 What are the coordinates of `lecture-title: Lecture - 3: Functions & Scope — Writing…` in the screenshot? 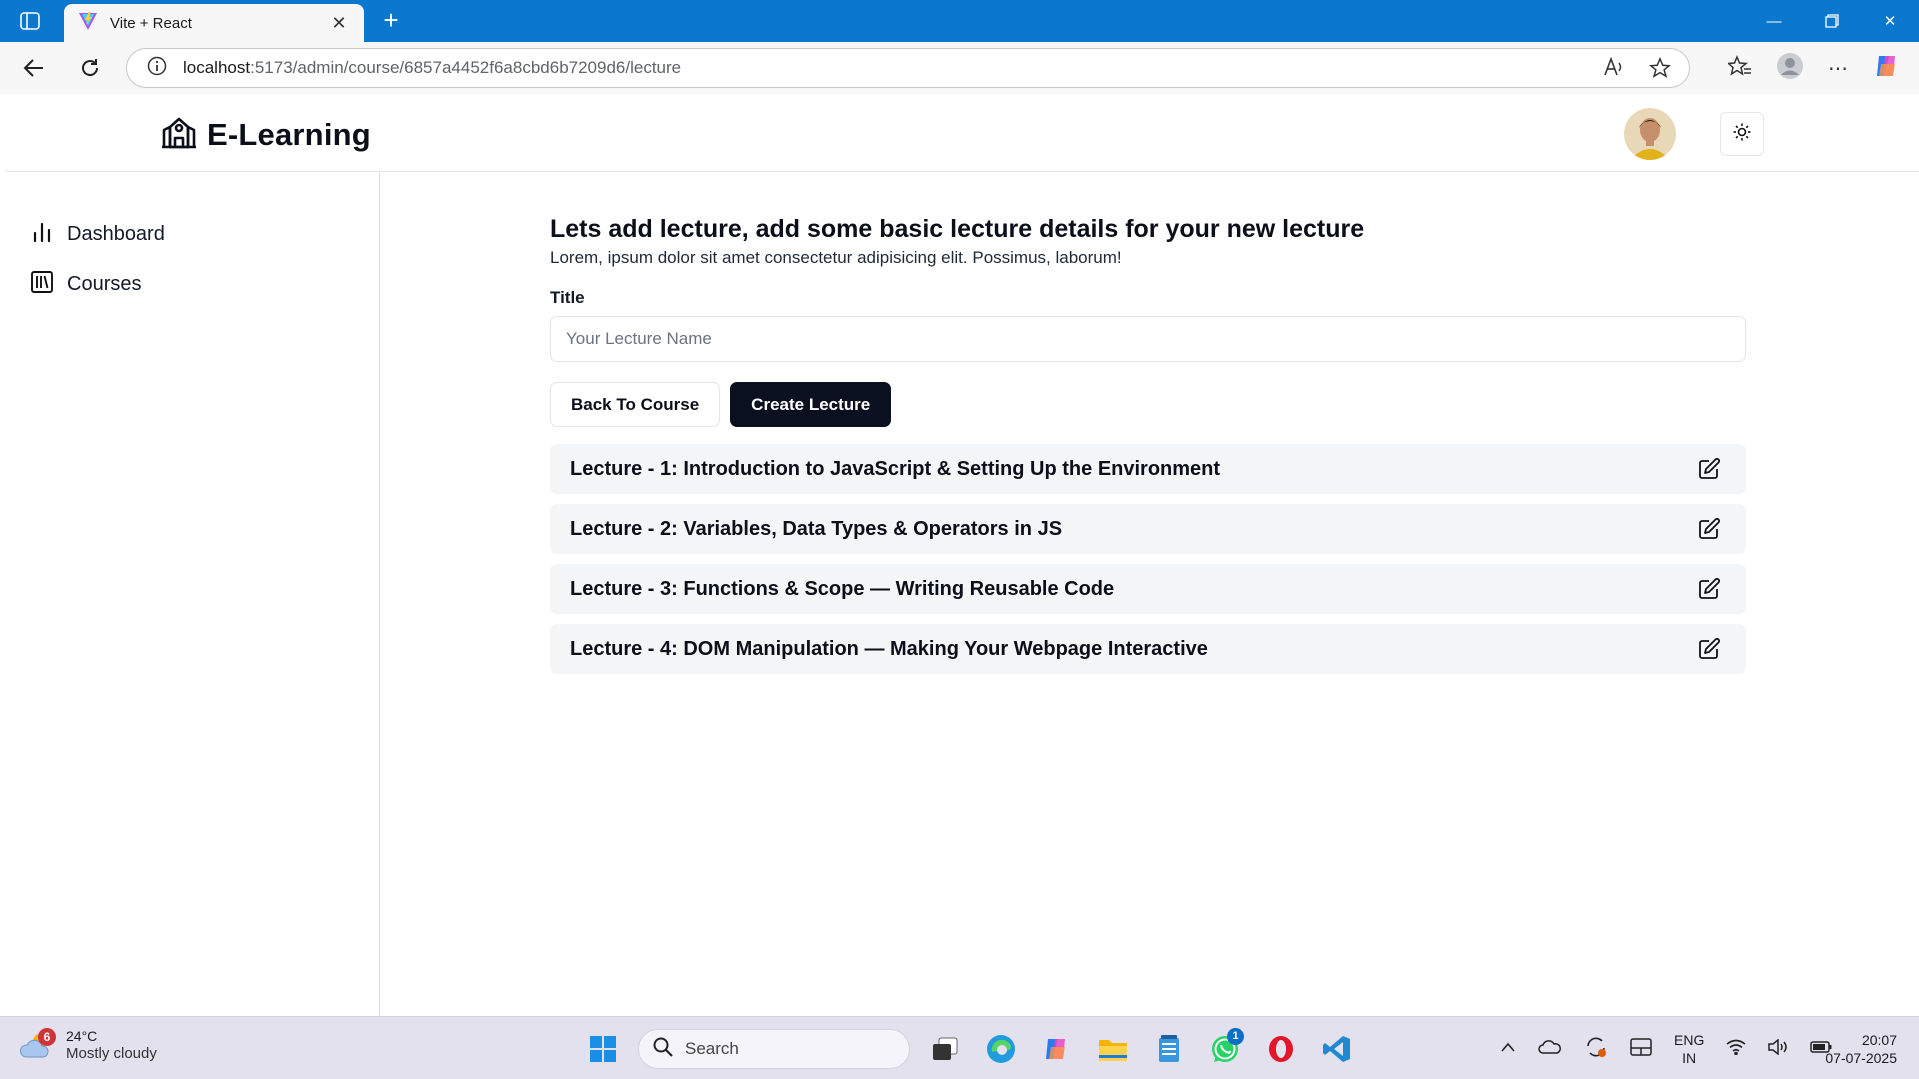 It's located at (842, 588).